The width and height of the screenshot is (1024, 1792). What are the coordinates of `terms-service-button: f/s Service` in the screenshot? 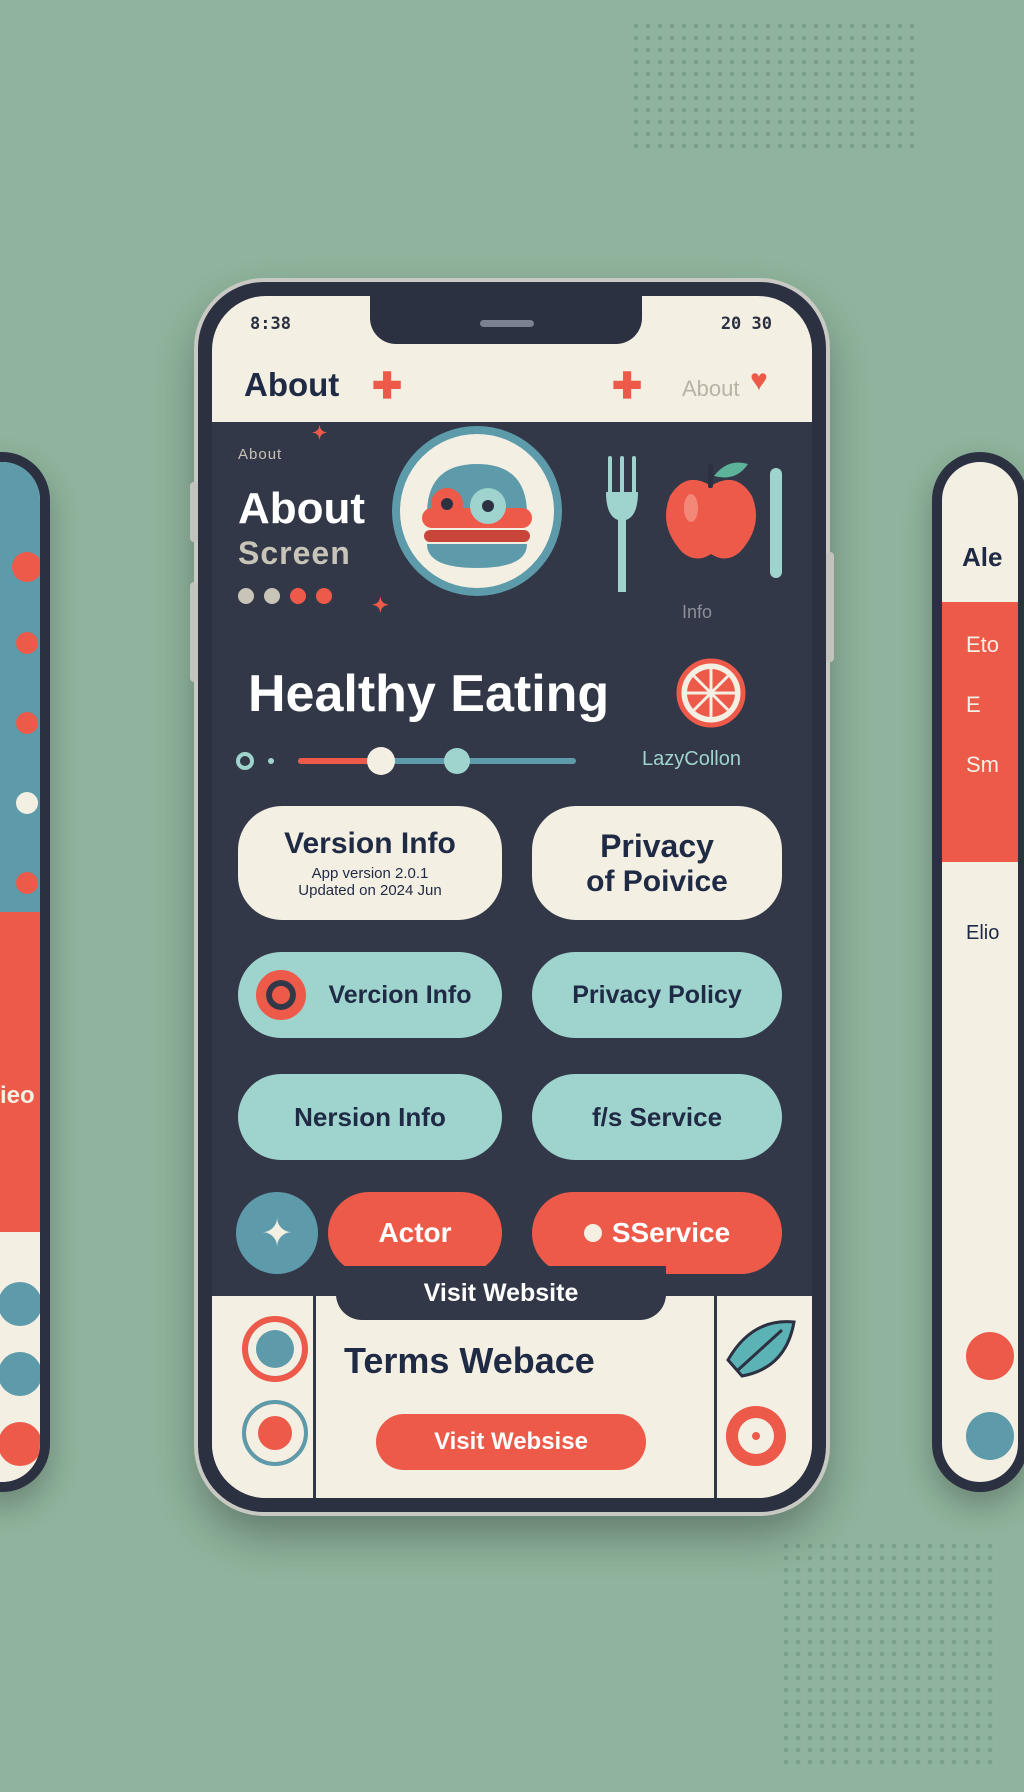 It's located at (657, 1117).